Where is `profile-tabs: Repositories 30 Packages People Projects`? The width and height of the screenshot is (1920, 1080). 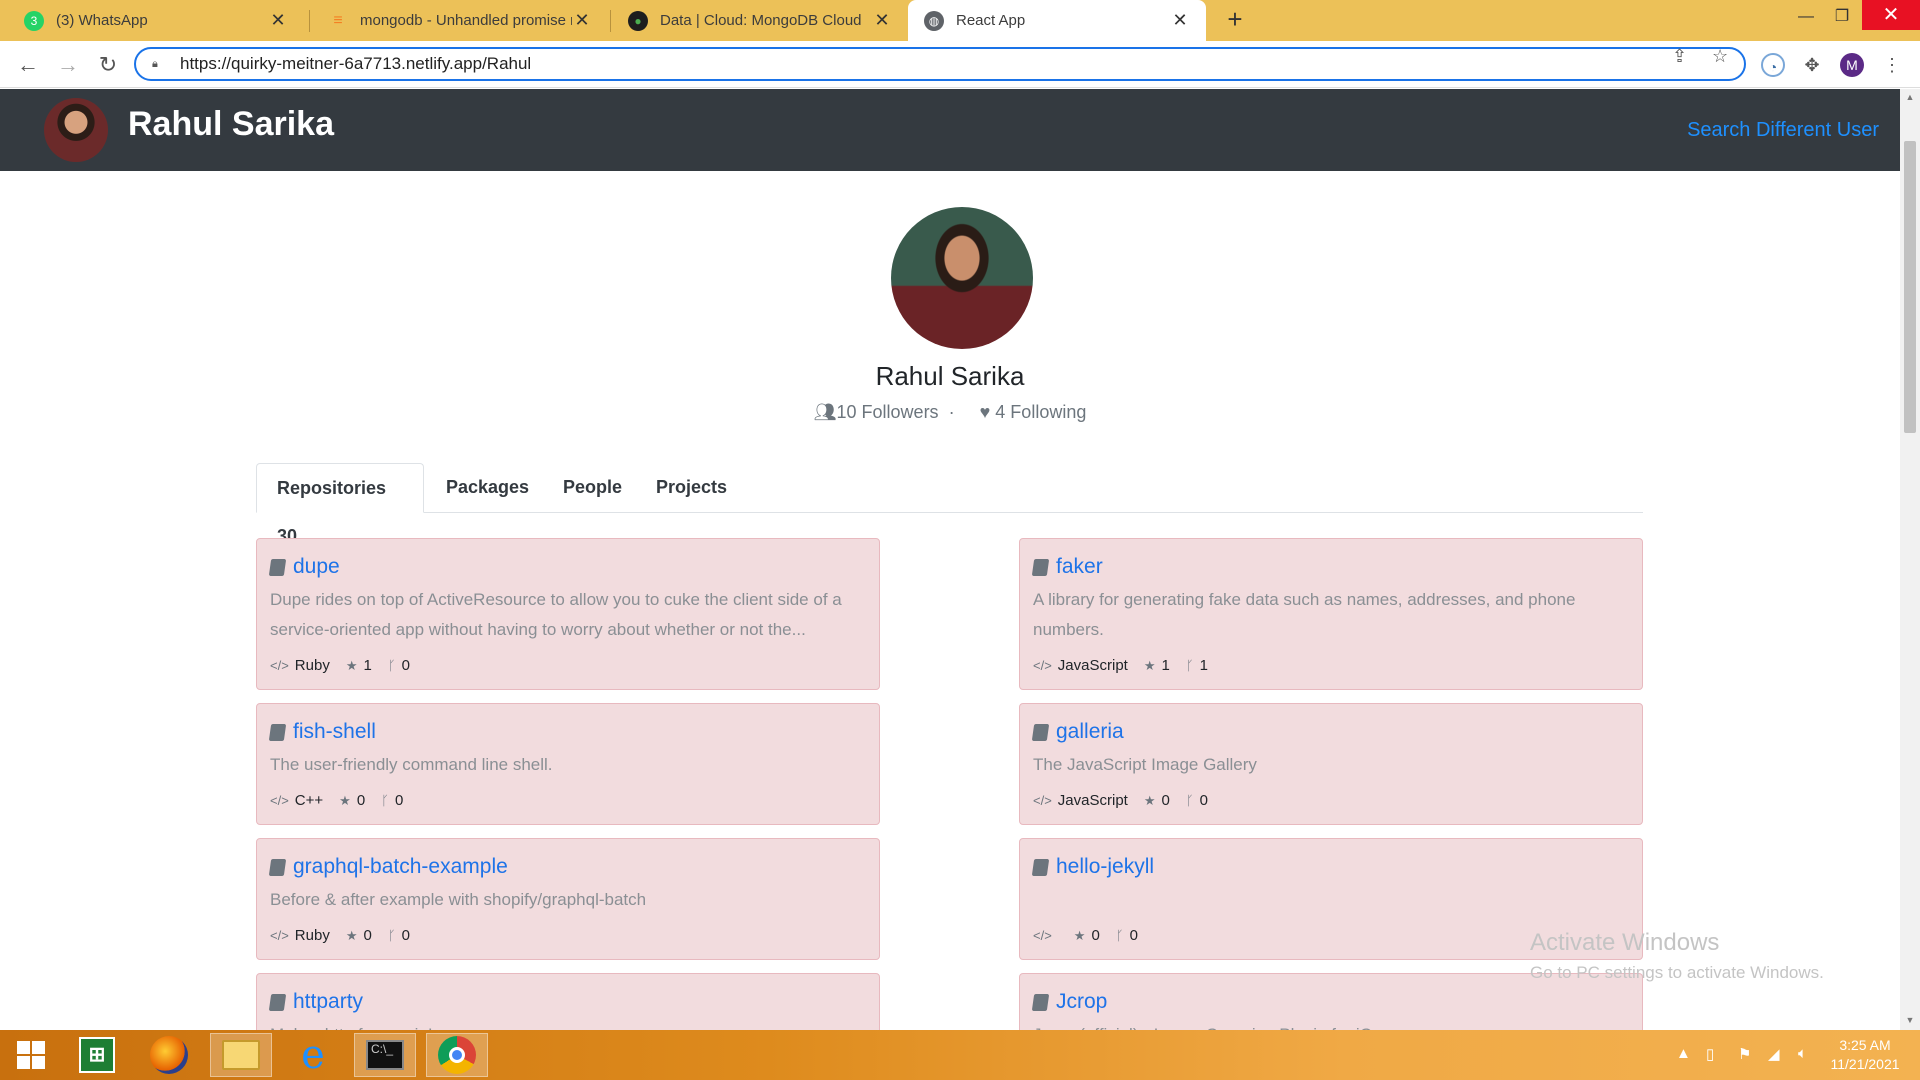 profile-tabs: Repositories 30 Packages People Projects is located at coordinates (949, 504).